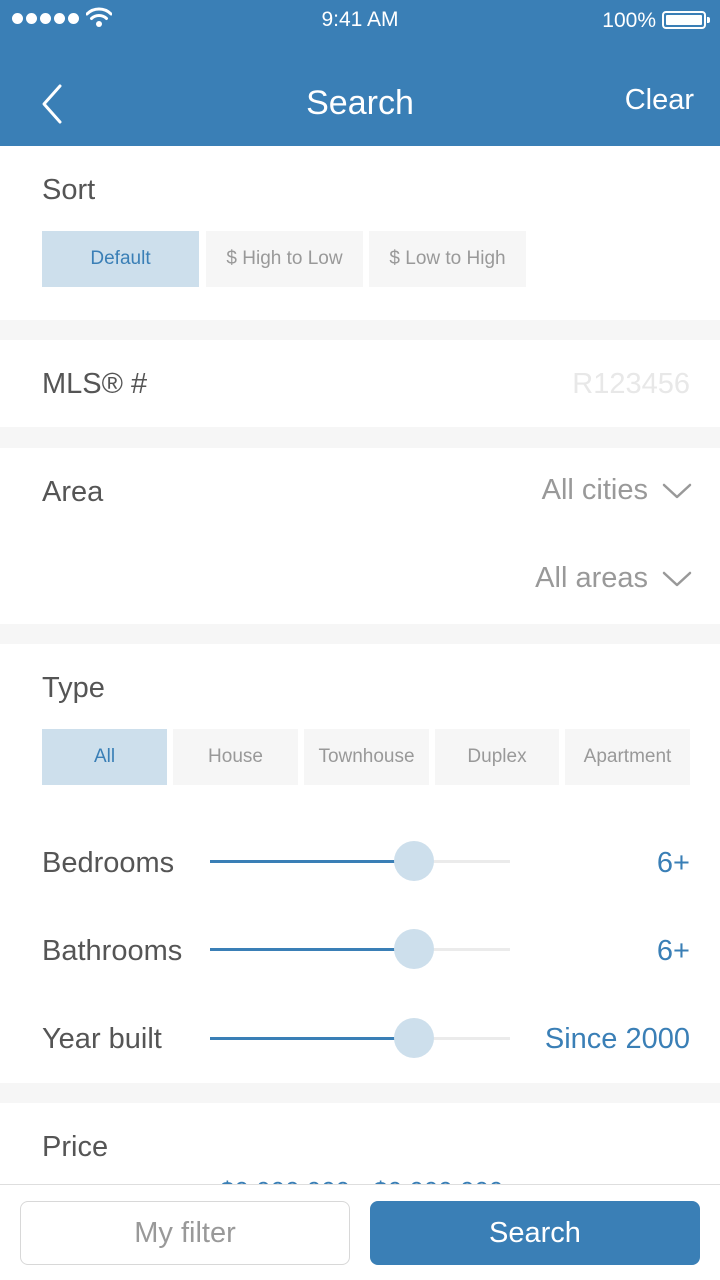 The width and height of the screenshot is (720, 1280). I want to click on sort-option-low-to-high: $ Low to High, so click(447, 259).